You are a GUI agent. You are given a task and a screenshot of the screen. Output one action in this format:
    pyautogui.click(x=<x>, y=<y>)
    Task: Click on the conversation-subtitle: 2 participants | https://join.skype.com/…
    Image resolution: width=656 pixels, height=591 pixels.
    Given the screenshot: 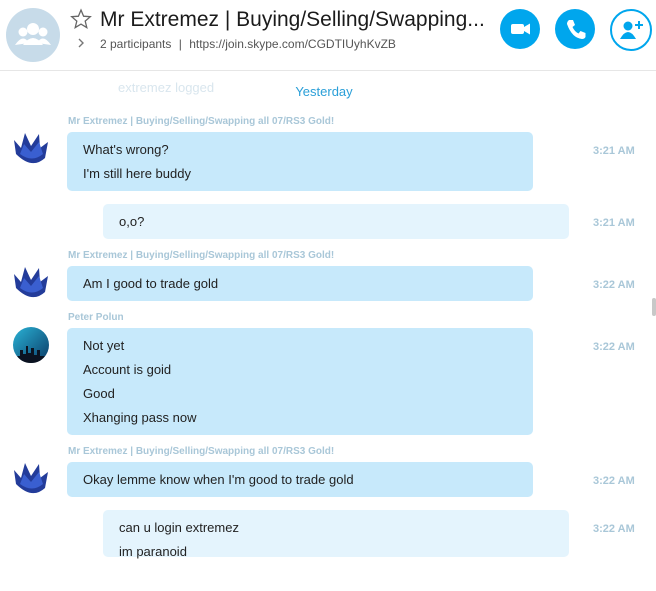 What is the action you would take?
    pyautogui.click(x=248, y=44)
    